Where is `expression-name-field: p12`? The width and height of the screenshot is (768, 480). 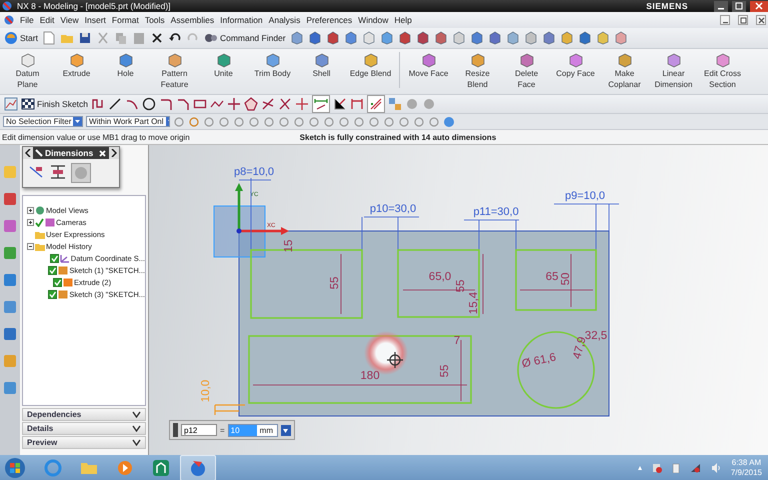
expression-name-field: p12 is located at coordinates (199, 430).